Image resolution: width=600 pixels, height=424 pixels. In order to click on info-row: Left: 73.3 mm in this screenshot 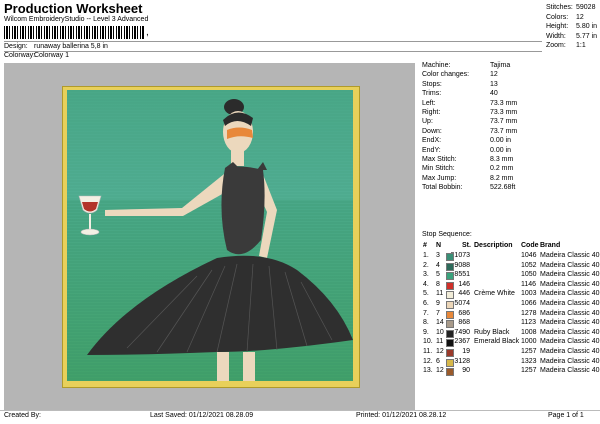, I will do `click(469, 103)`.